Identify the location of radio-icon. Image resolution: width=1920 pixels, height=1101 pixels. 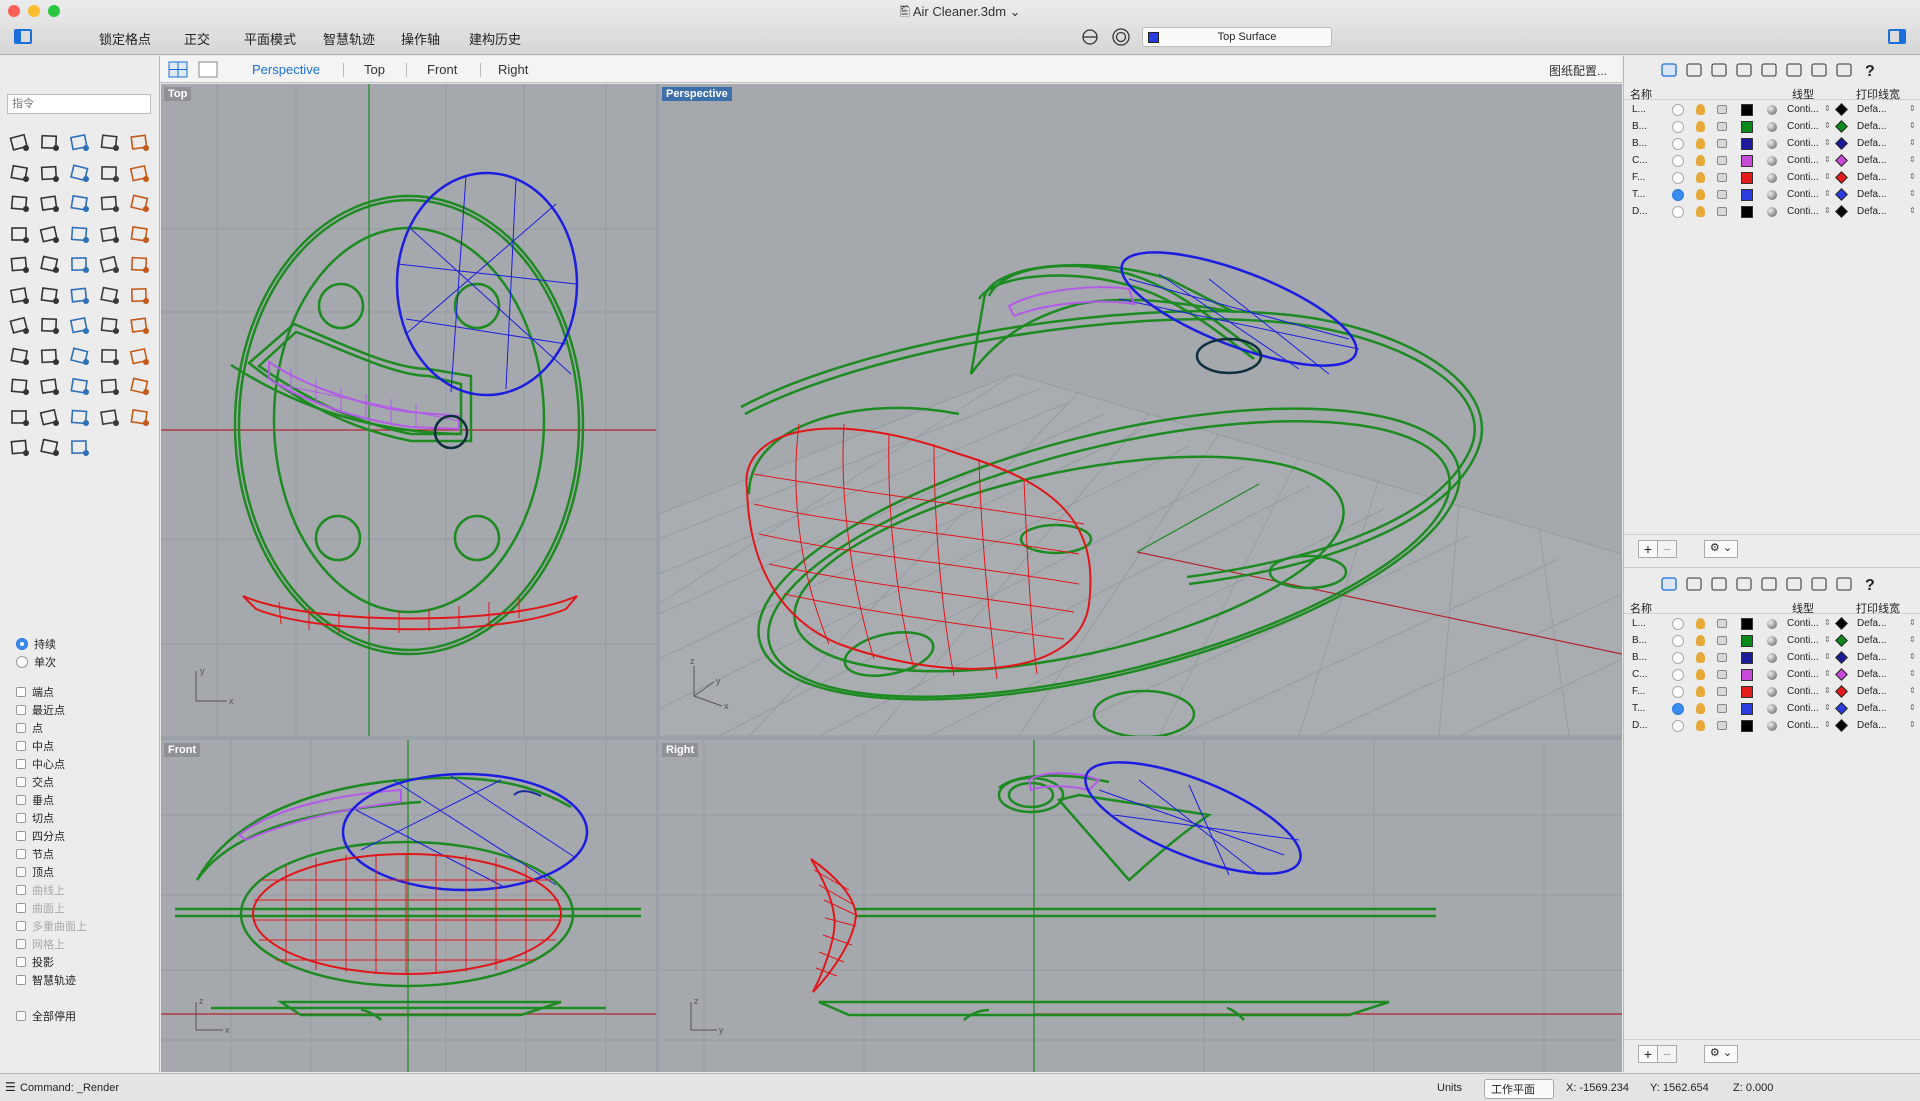
(22, 662).